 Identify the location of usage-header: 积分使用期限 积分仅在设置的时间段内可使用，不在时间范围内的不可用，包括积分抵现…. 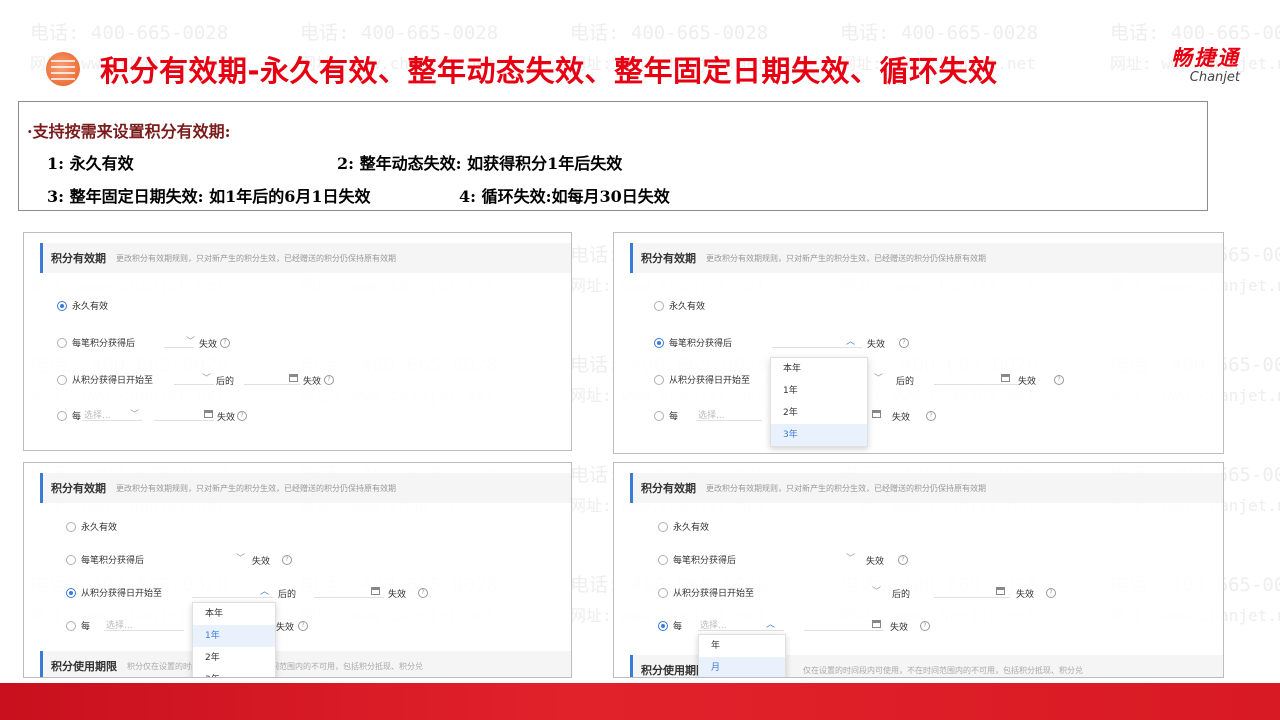
(305, 664).